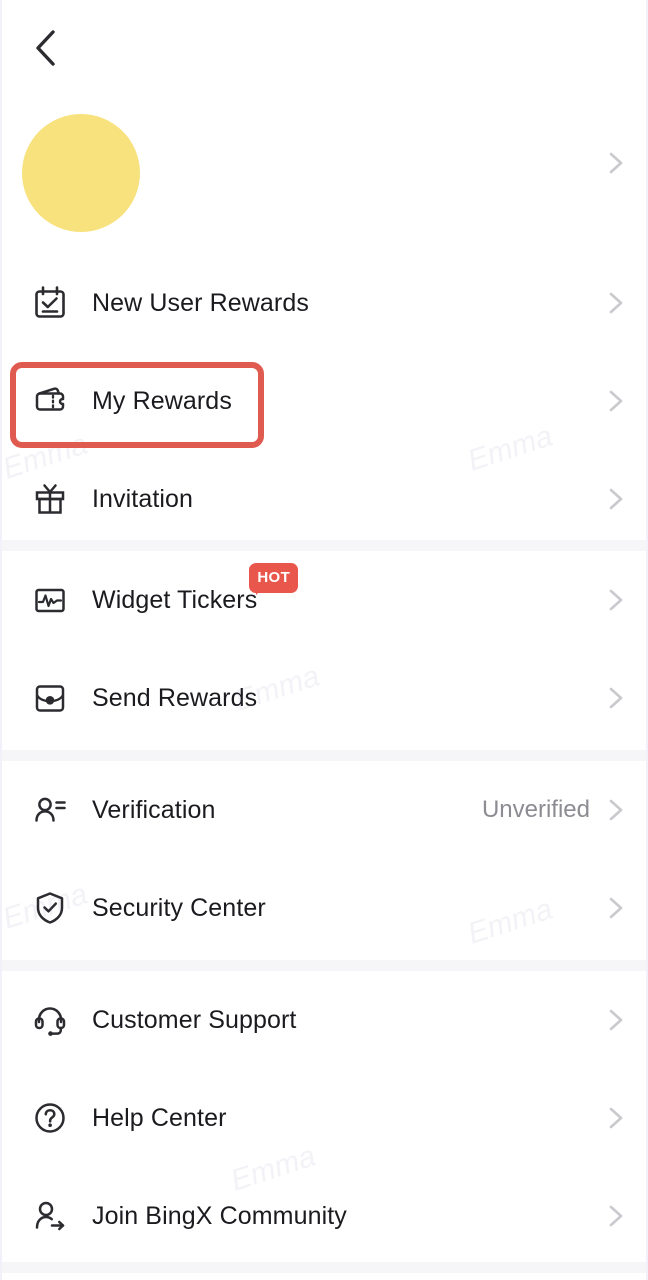  What do you see at coordinates (50, 600) in the screenshot?
I see `ticker-chart-icon` at bounding box center [50, 600].